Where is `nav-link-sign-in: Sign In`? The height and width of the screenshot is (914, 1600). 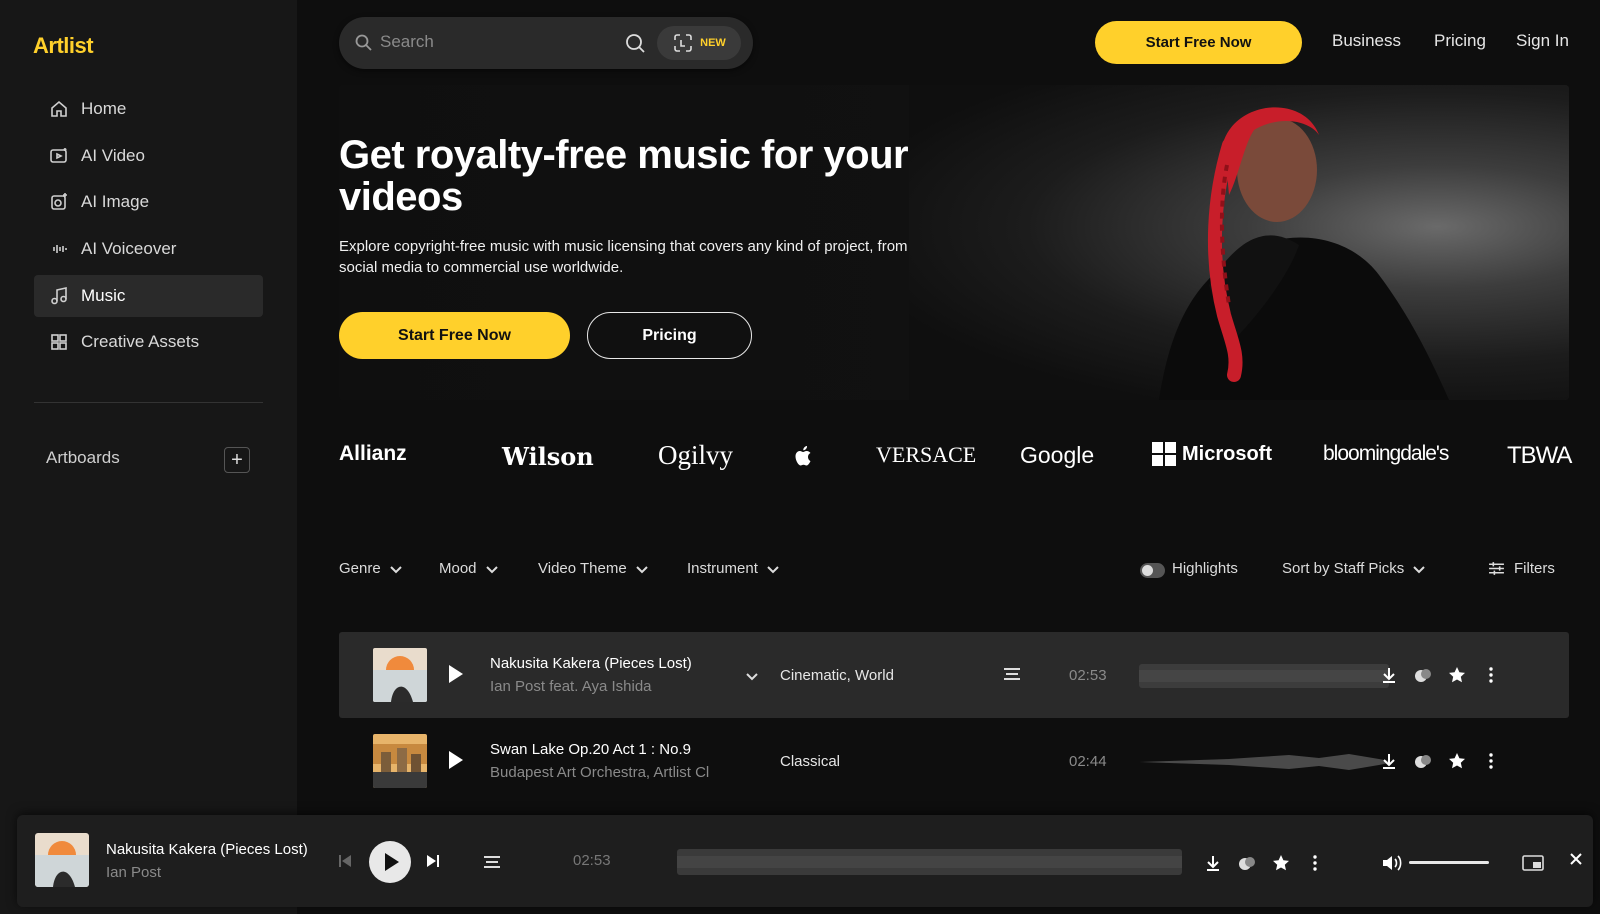
nav-link-sign-in: Sign In is located at coordinates (1542, 41).